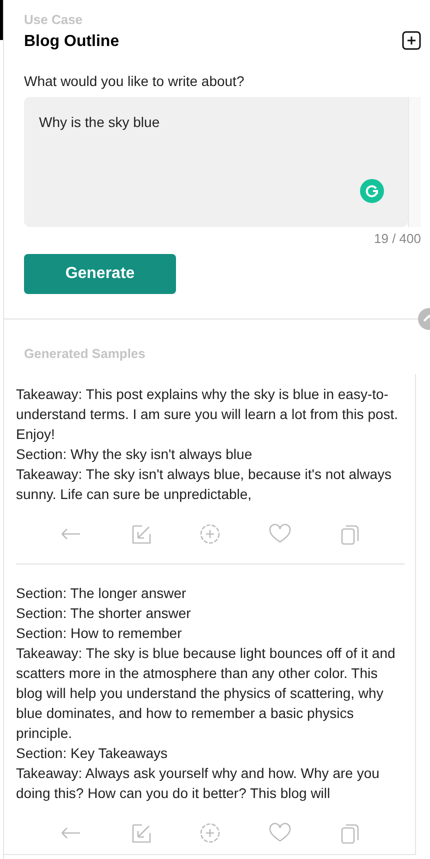 The image size is (430, 859). What do you see at coordinates (216, 162) in the screenshot?
I see `prompt-field: Why is the sky blue` at bounding box center [216, 162].